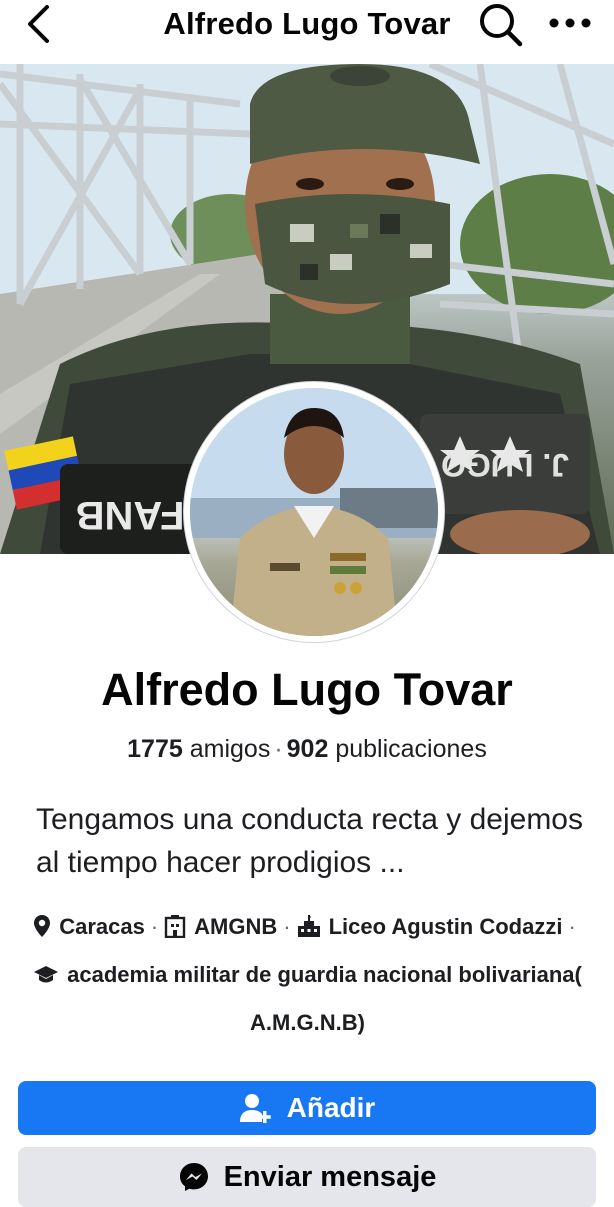 Image resolution: width=614 pixels, height=1207 pixels. Describe the element at coordinates (307, 689) in the screenshot. I see `profile-name: Alfredo Lugo Tovar` at that location.